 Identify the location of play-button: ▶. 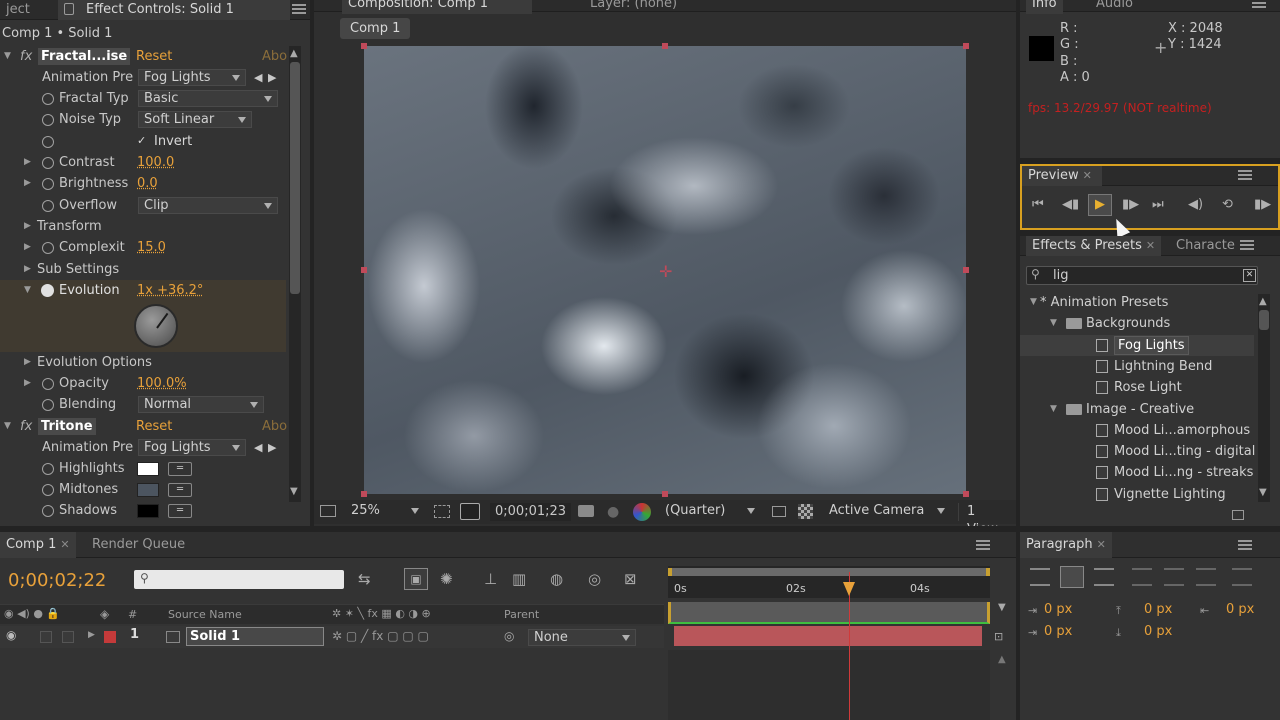
(1100, 205).